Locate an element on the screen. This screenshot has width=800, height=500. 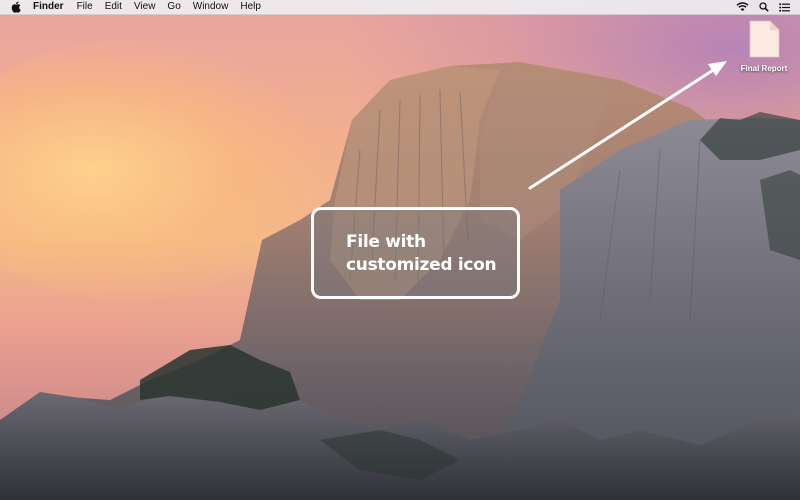
status-area is located at coordinates (763, 7).